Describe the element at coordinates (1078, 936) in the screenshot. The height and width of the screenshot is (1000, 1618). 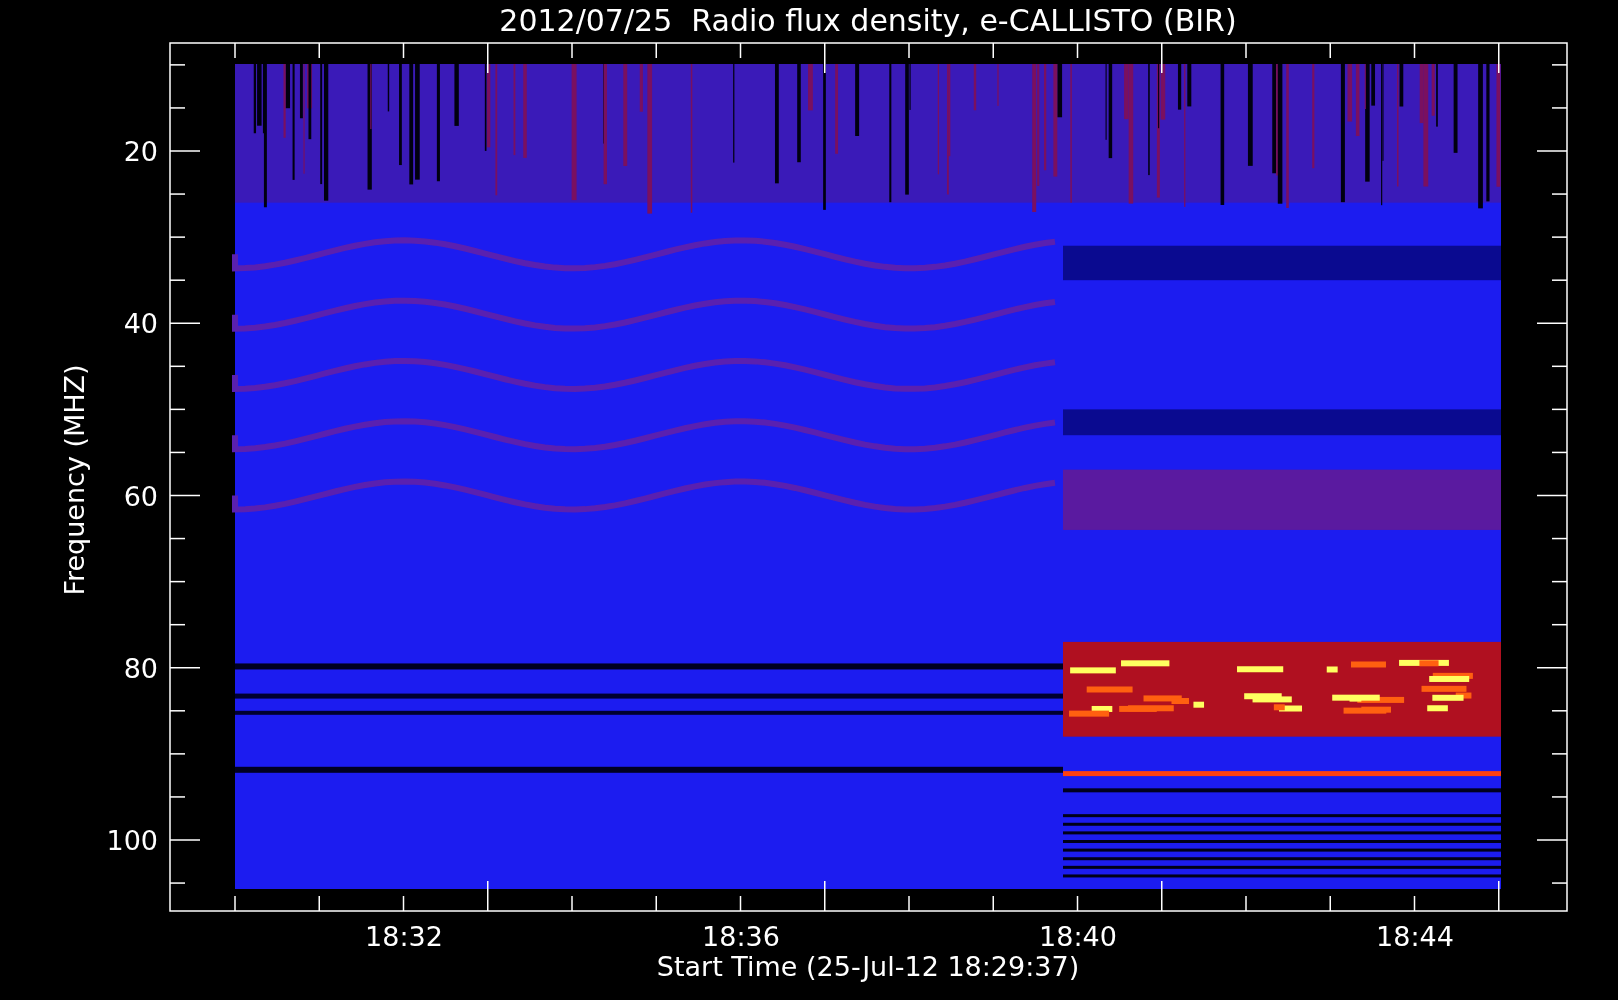
I see `x-tick-label: 18:40` at that location.